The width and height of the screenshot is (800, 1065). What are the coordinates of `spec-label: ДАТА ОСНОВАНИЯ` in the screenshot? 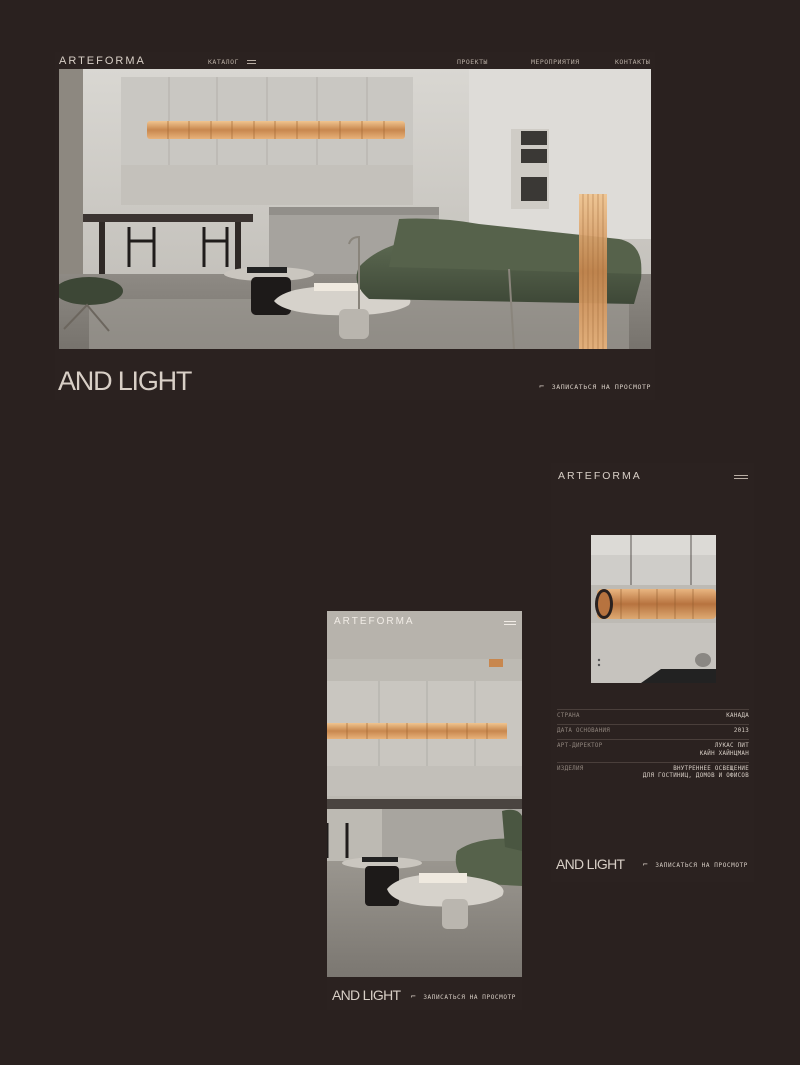 It's located at (584, 731).